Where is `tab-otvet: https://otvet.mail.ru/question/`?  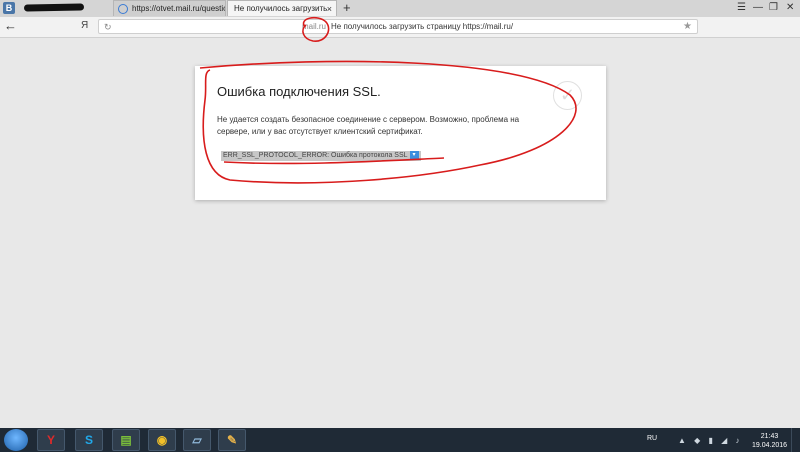 tab-otvet: https://otvet.mail.ru/question/ is located at coordinates (169, 8).